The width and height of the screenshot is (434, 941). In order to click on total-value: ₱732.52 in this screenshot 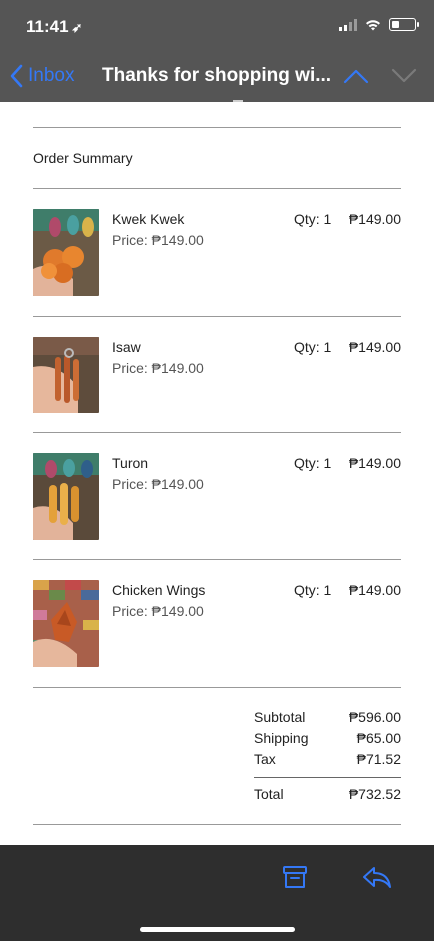, I will do `click(374, 794)`.